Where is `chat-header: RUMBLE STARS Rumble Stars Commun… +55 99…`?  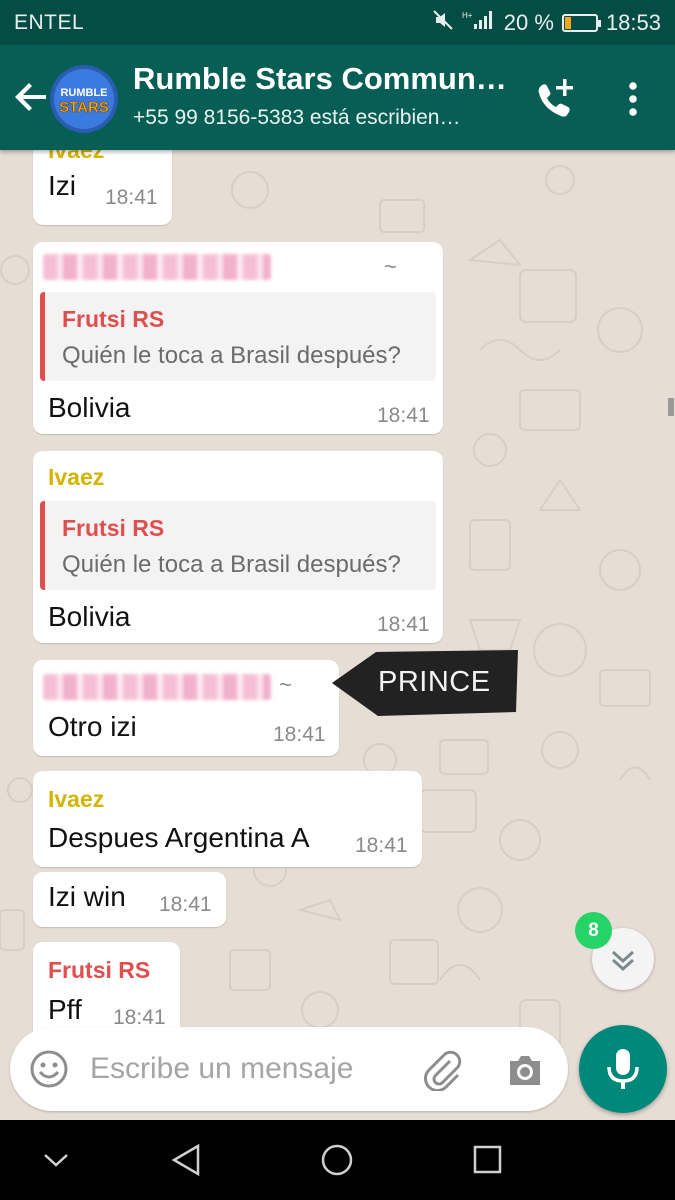 chat-header: RUMBLE STARS Rumble Stars Commun… +55 99… is located at coordinates (337, 97).